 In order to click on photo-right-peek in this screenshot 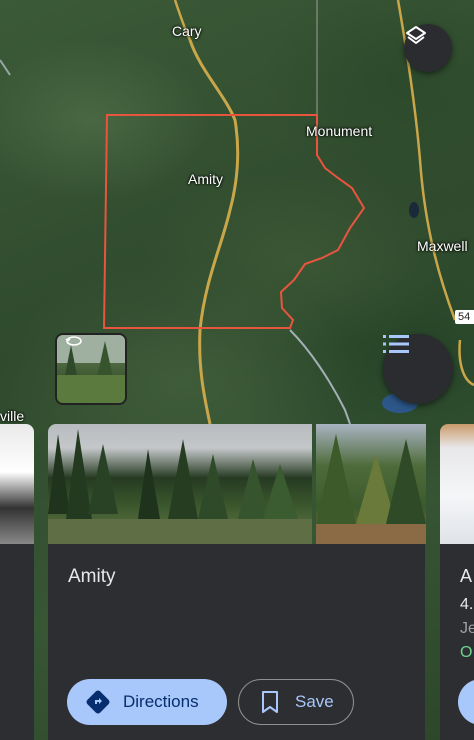, I will do `click(457, 484)`.